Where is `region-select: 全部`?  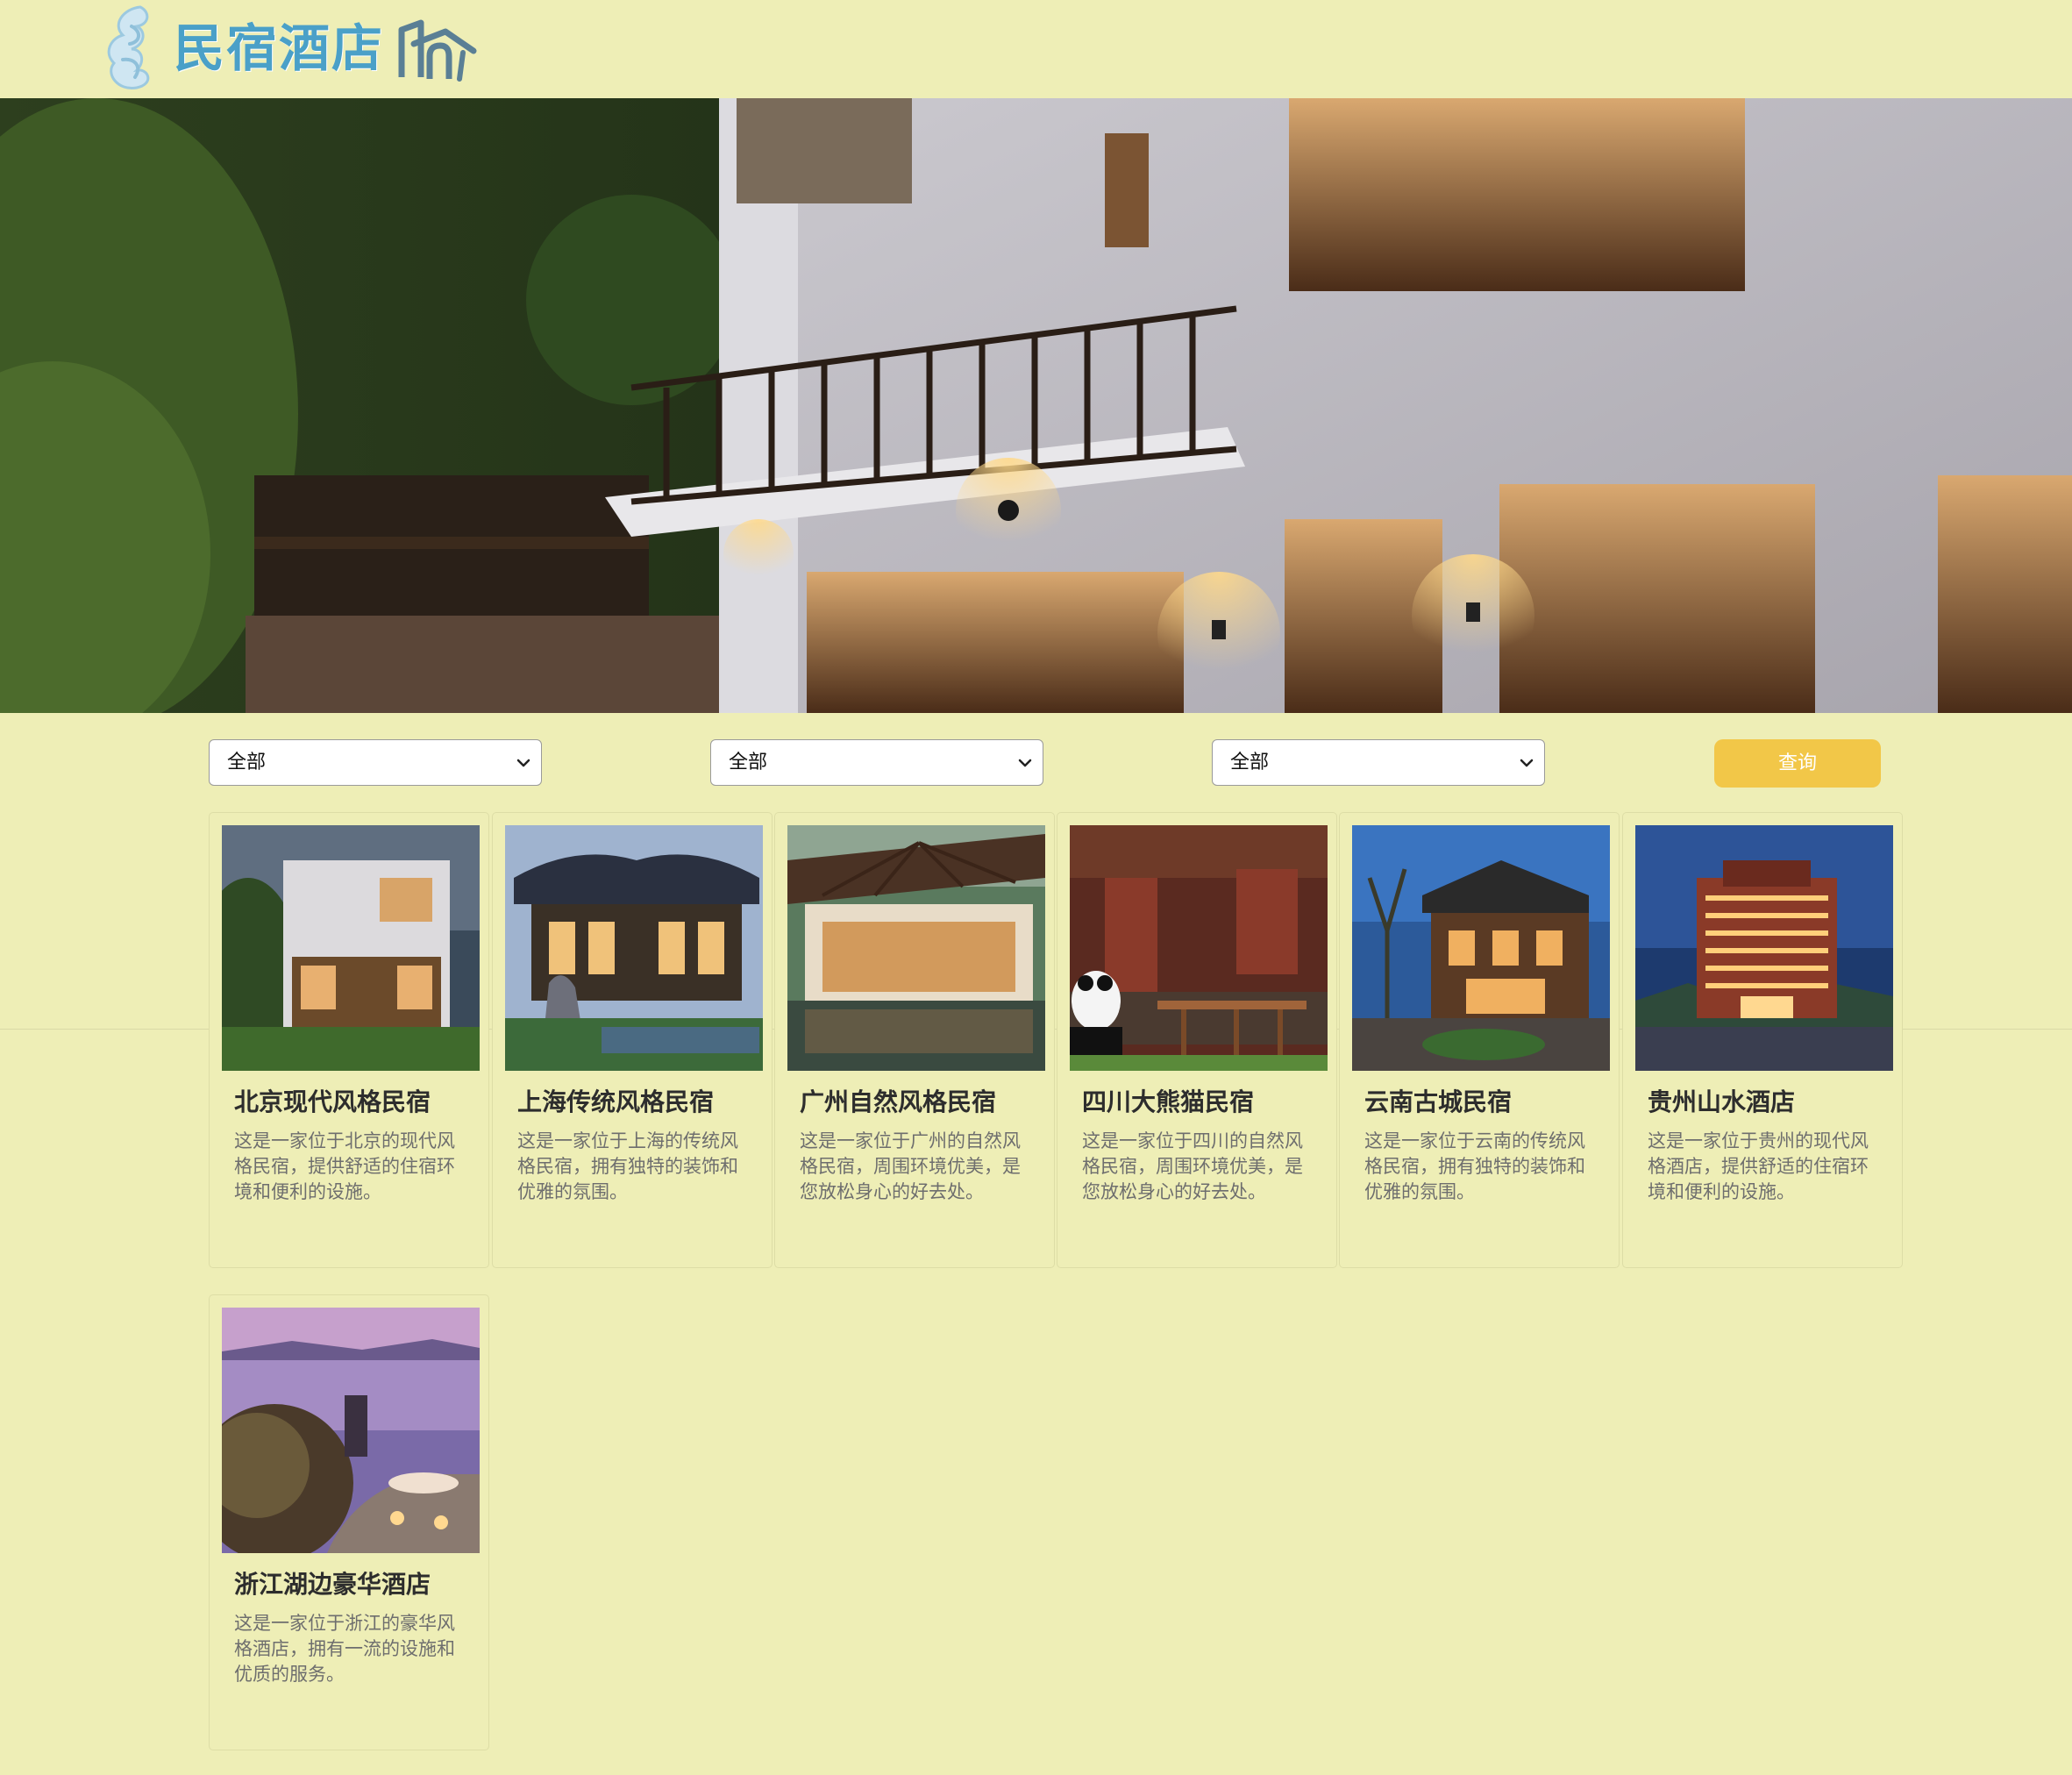
region-select: 全部 is located at coordinates (375, 762).